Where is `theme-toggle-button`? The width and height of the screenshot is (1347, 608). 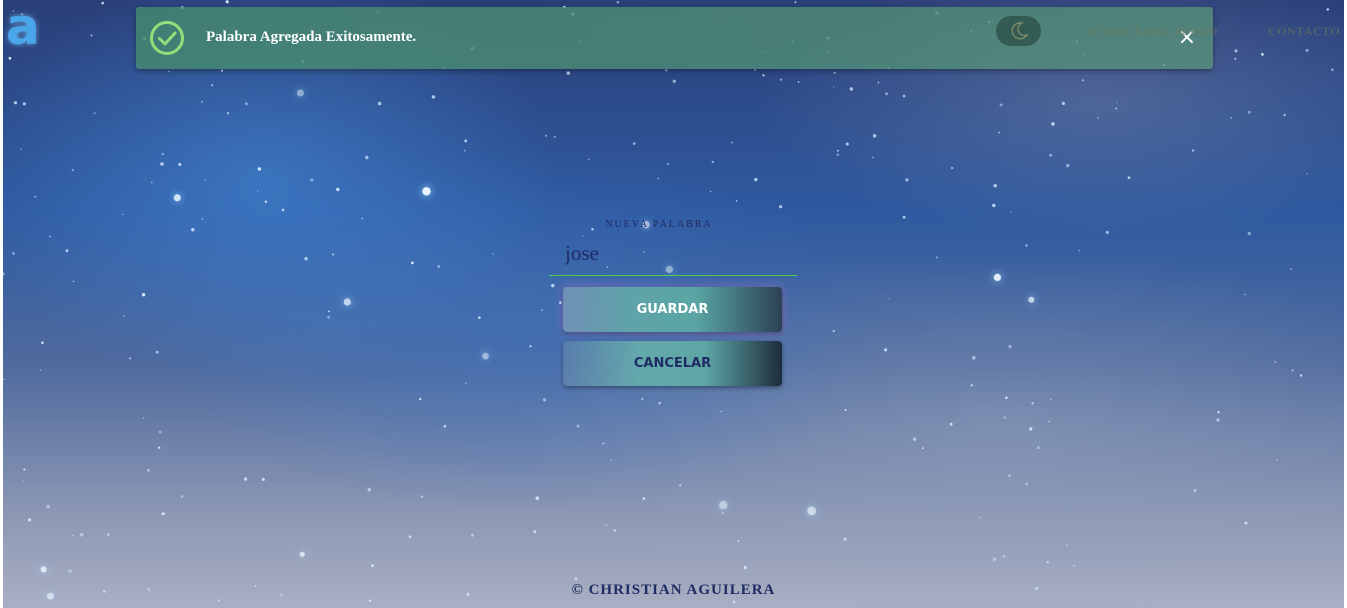
theme-toggle-button is located at coordinates (1018, 31).